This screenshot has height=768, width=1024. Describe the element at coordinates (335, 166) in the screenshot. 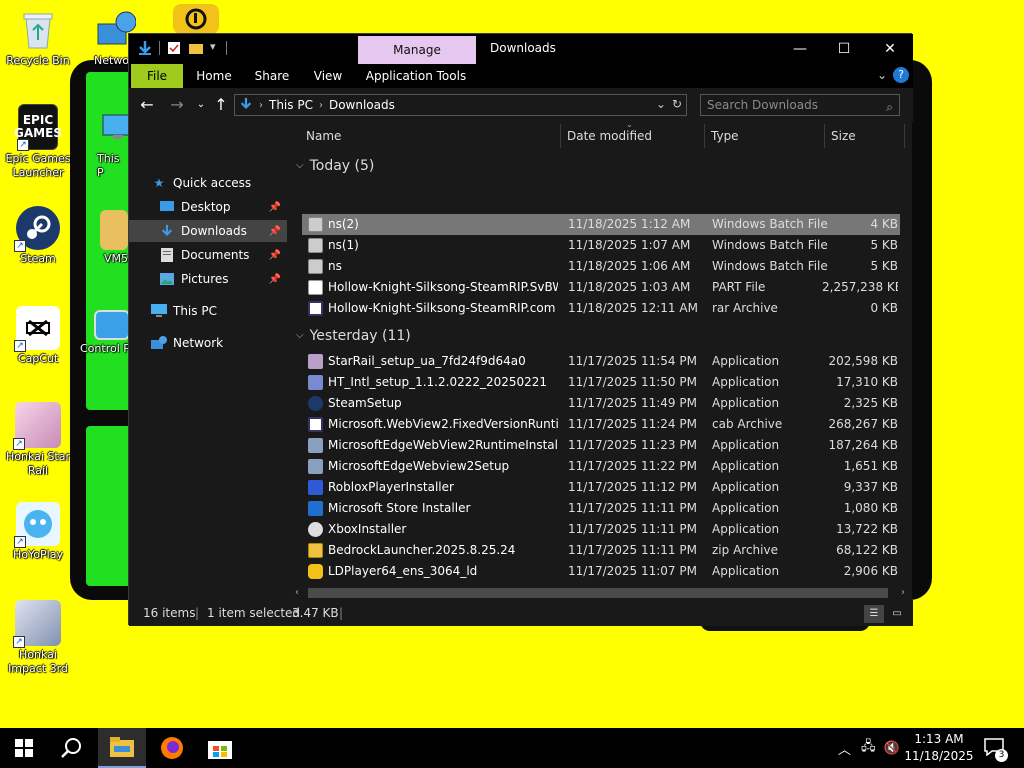

I see `group-header-today: ⌵ Today (5)` at that location.